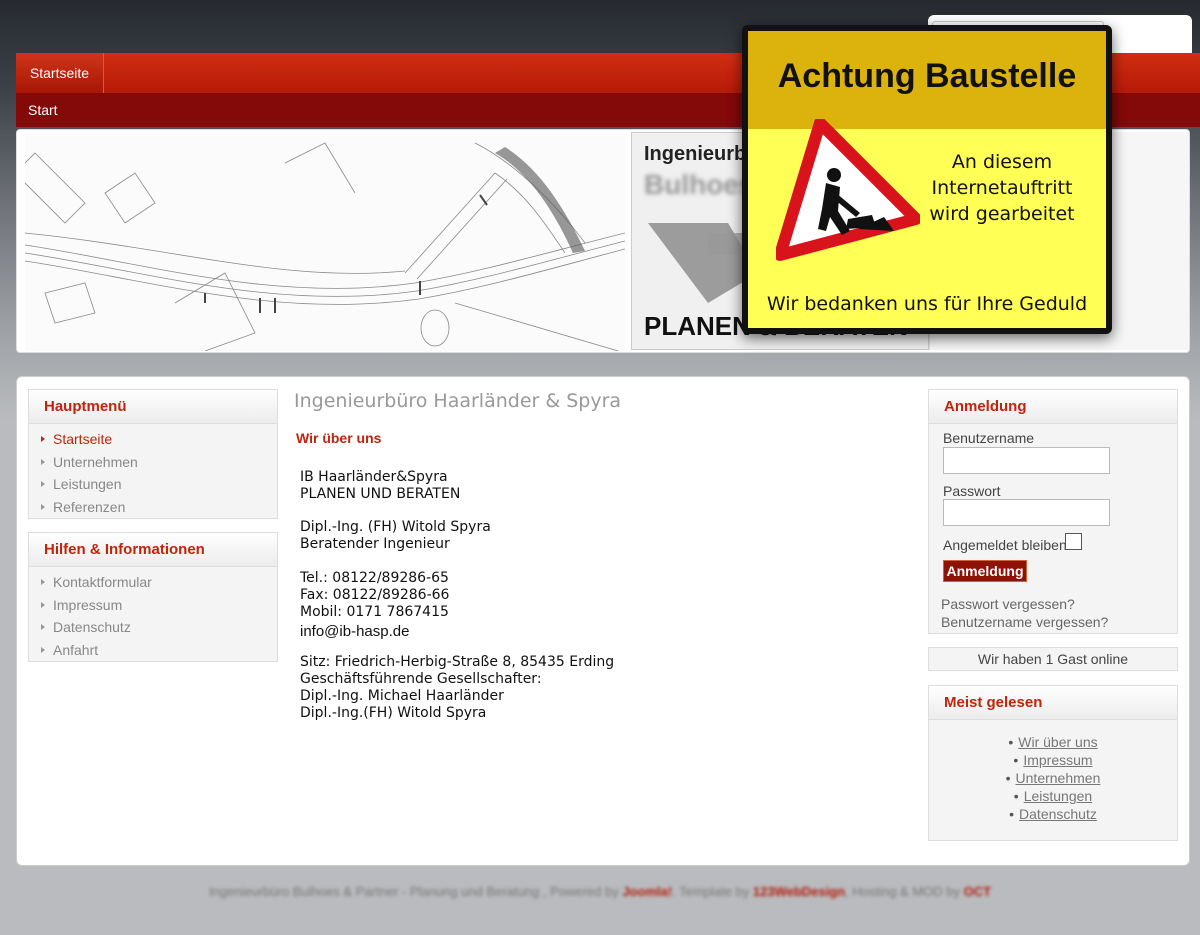 Image resolution: width=1200 pixels, height=935 pixels. Describe the element at coordinates (159, 582) in the screenshot. I see `menu-item-kontaktformular: Kontaktformular` at that location.